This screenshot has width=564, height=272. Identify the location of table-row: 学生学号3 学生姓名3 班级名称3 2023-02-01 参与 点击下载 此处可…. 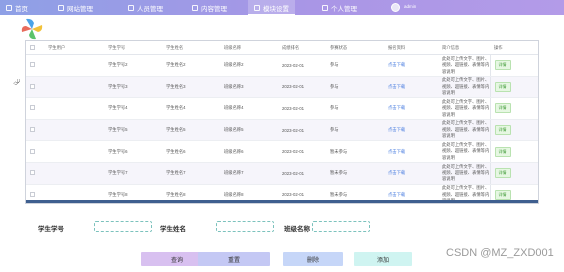
(282, 87).